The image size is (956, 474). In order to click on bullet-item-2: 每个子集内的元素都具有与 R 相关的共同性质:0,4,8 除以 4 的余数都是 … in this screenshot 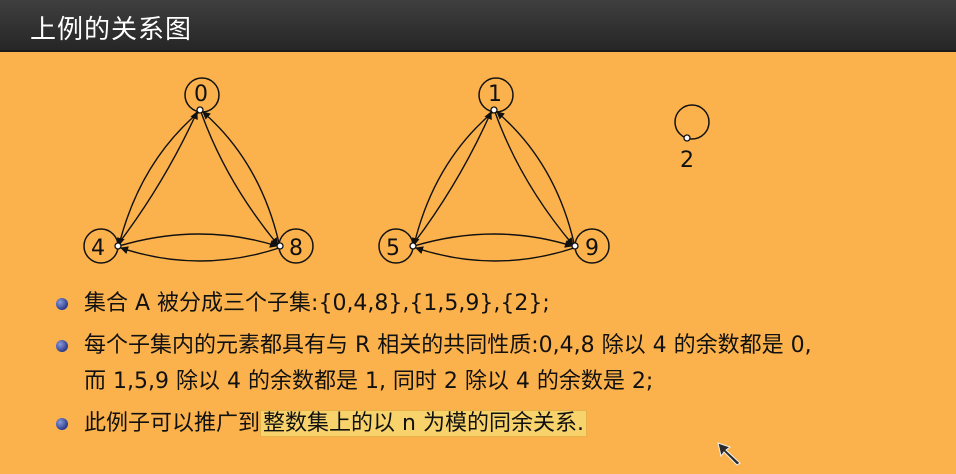, I will do `click(501, 364)`.